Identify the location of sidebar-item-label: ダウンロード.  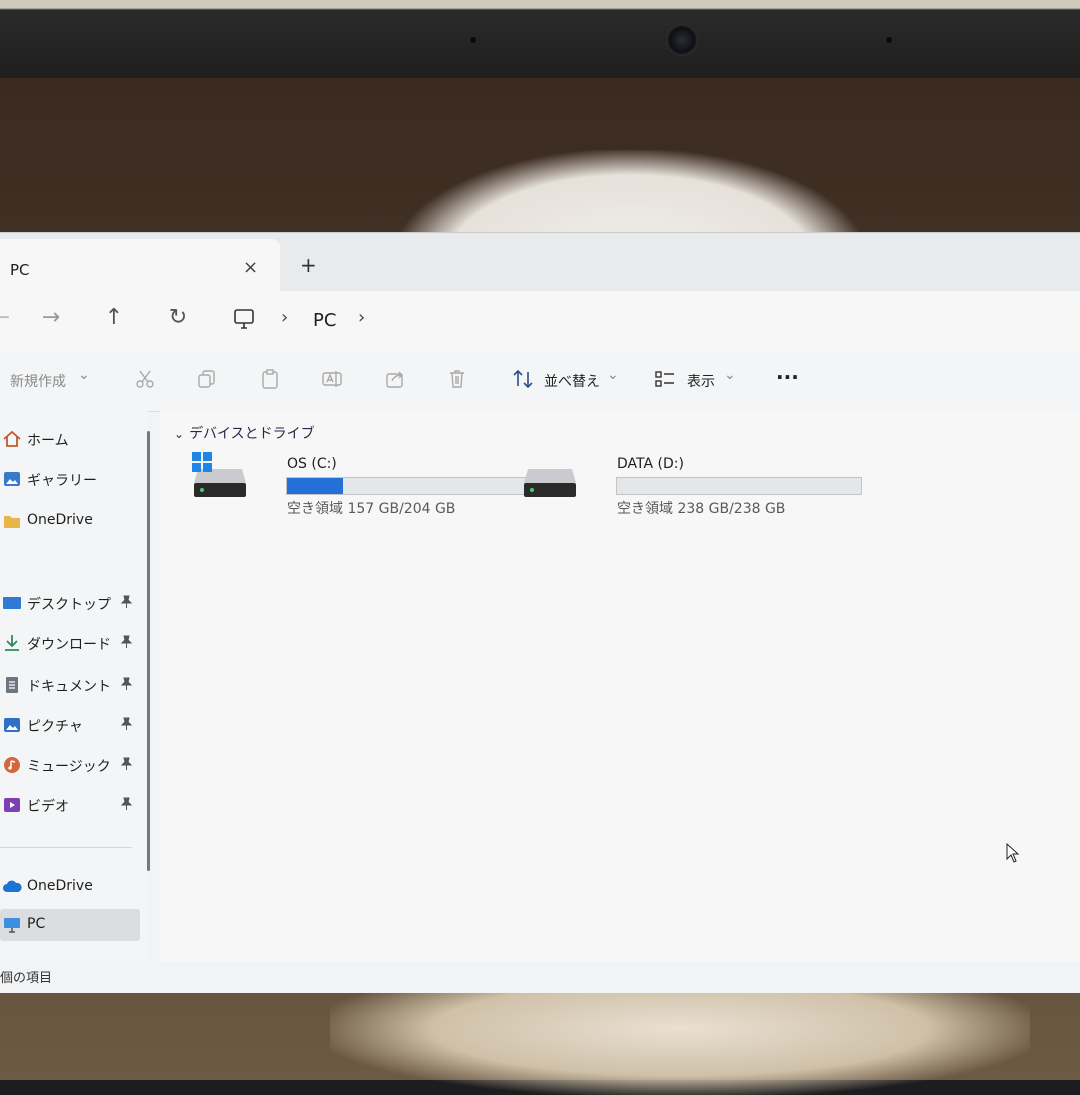
(69, 645).